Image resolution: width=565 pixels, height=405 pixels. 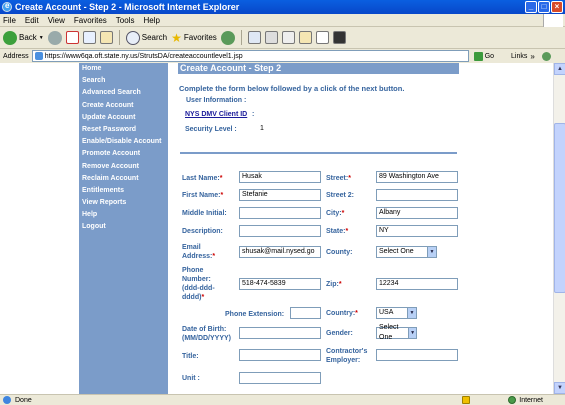 What do you see at coordinates (216, 114) in the screenshot?
I see `client-id-link: NYS DMV Client ID` at bounding box center [216, 114].